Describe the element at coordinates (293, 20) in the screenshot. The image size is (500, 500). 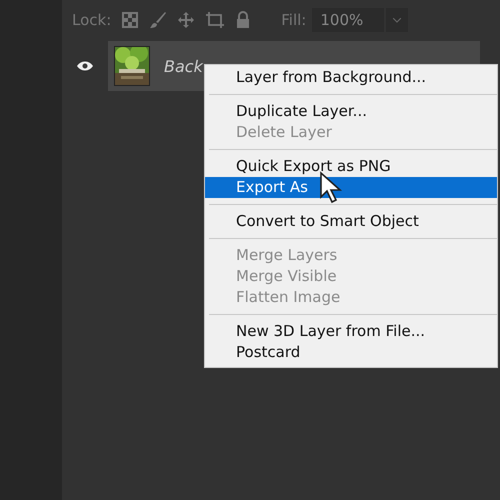
I see `fill-label: Fill:` at that location.